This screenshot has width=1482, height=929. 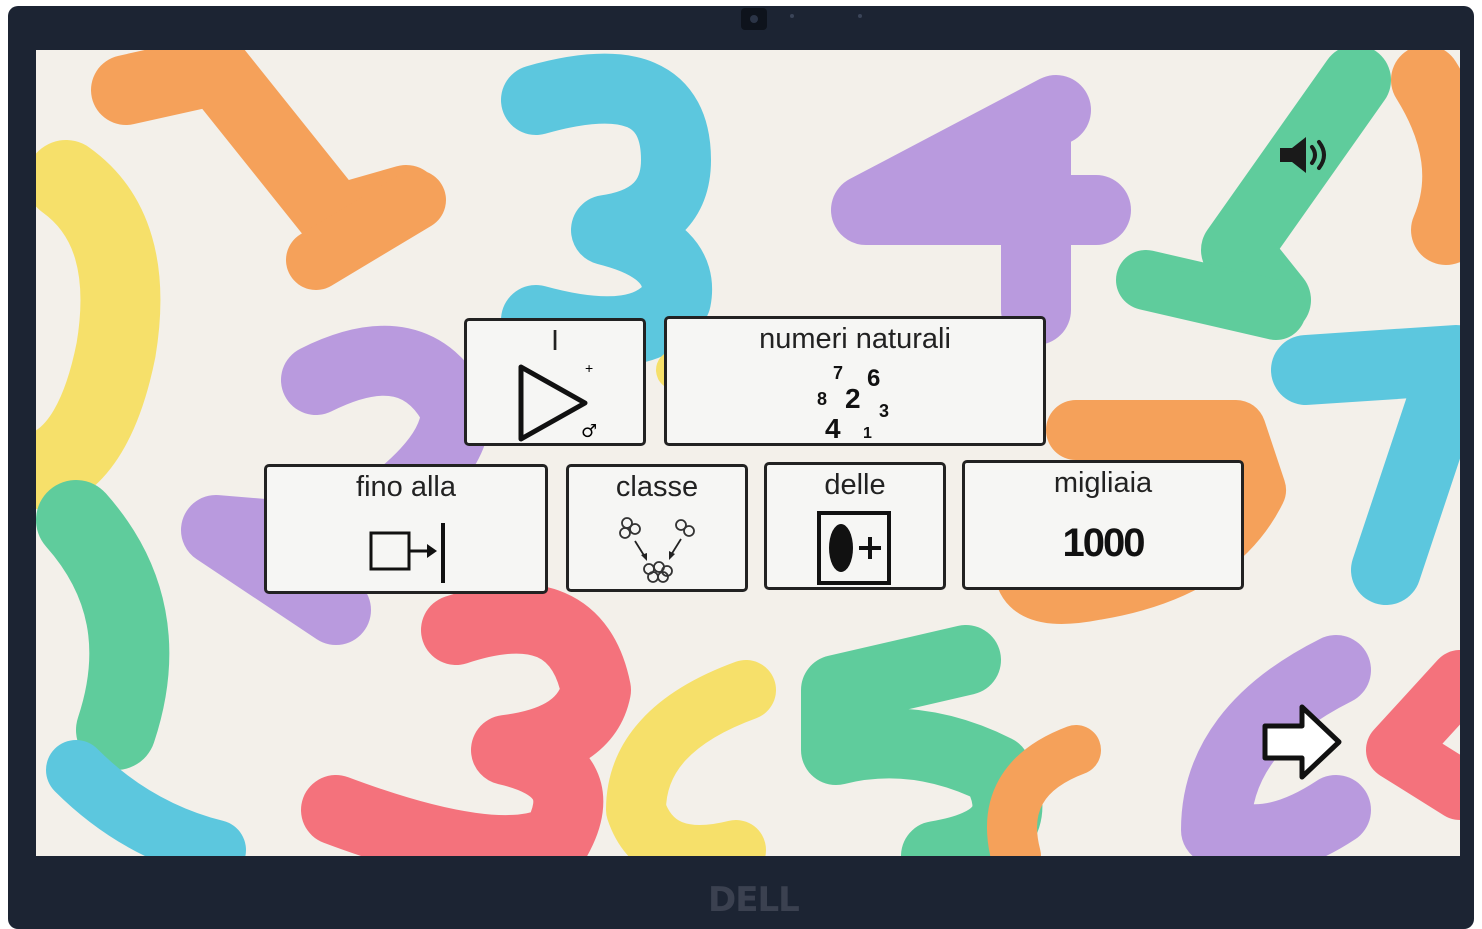 I want to click on right-arrow-icon, so click(x=1302, y=742).